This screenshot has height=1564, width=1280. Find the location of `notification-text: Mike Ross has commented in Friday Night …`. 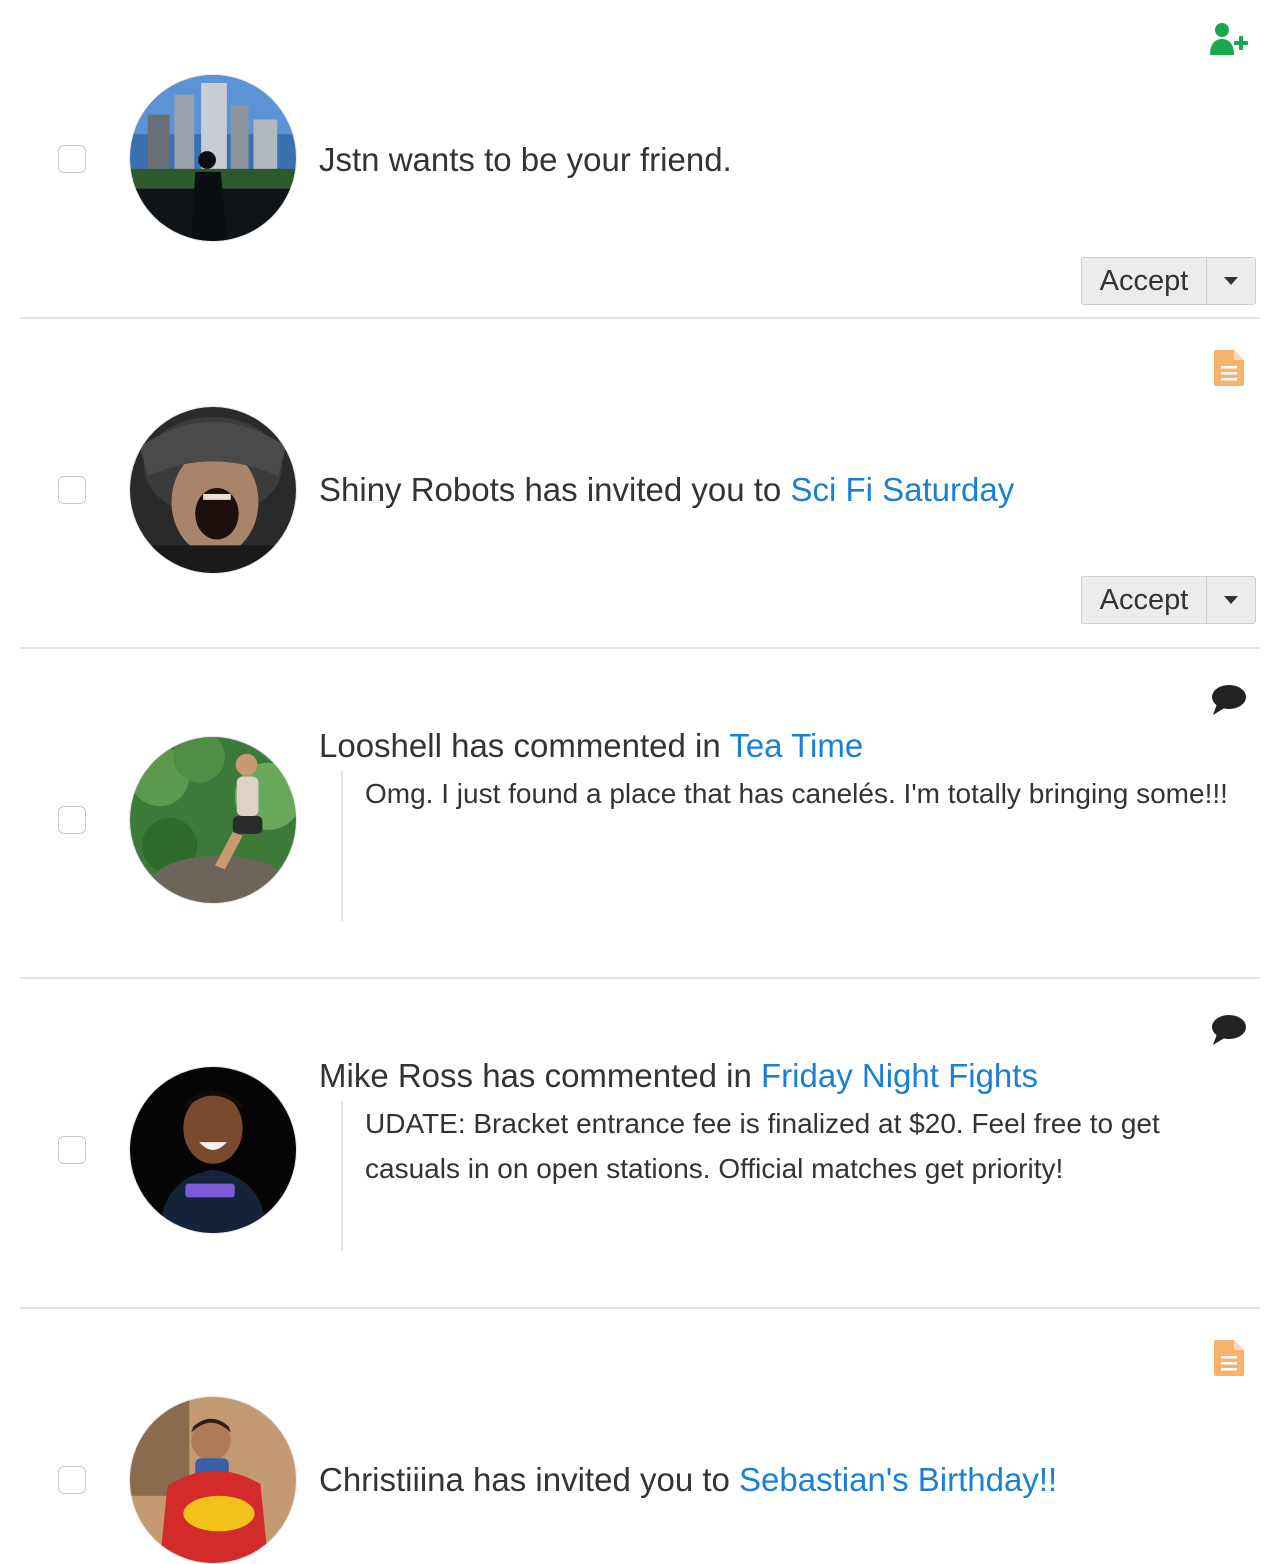

notification-text: Mike Ross has commented in Friday Night … is located at coordinates (678, 1076).